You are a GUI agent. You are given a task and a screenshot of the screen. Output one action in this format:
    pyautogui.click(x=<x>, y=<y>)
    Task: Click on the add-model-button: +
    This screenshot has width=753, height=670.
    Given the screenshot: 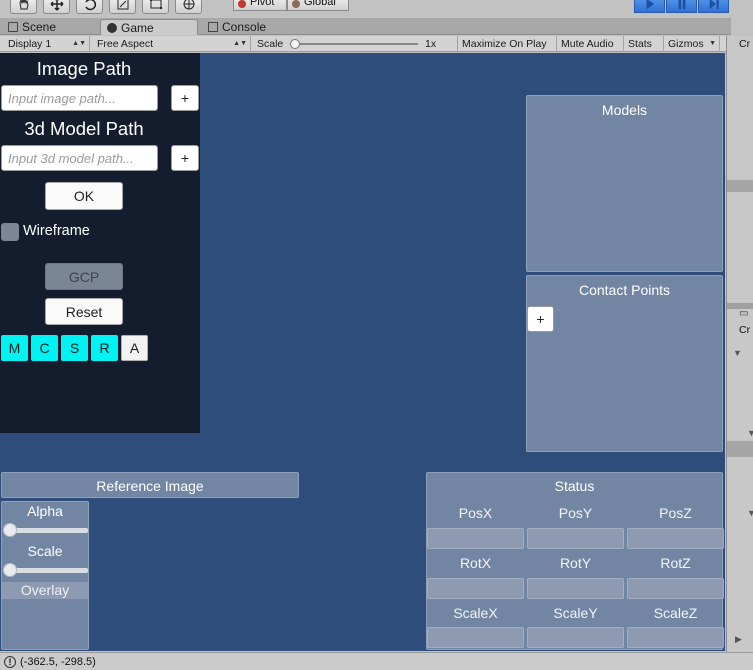 What is the action you would take?
    pyautogui.click(x=185, y=158)
    